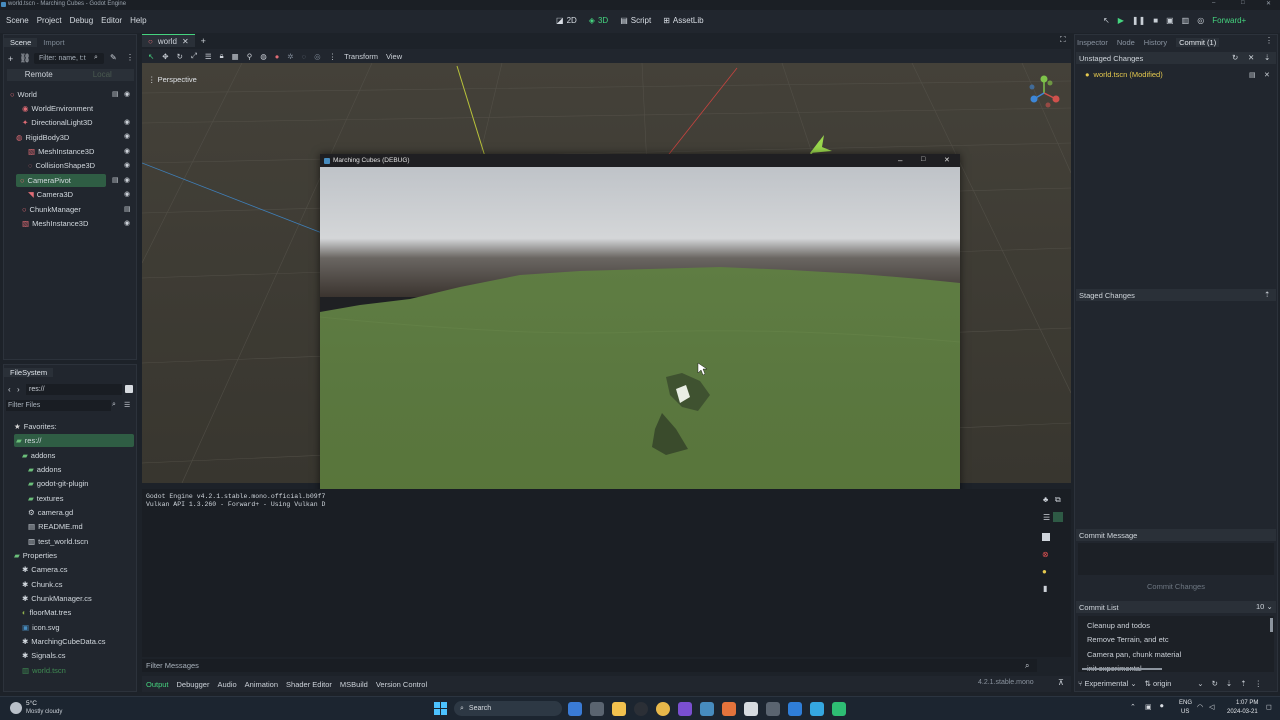  I want to click on select-tool-icon: ↖, so click(151, 56).